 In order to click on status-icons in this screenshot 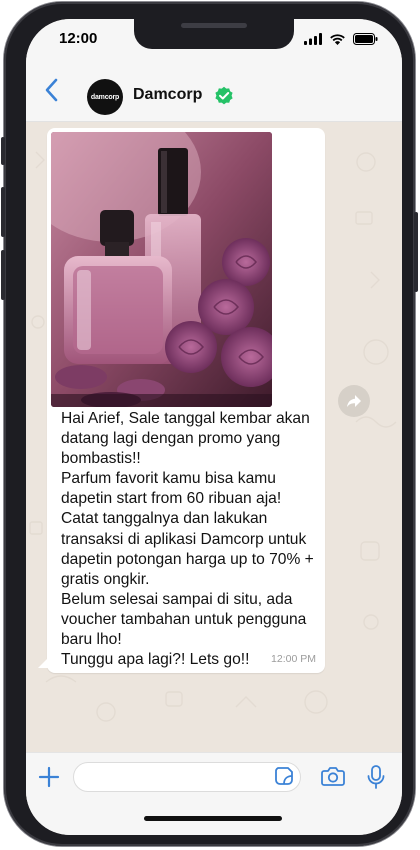, I will do `click(341, 39)`.